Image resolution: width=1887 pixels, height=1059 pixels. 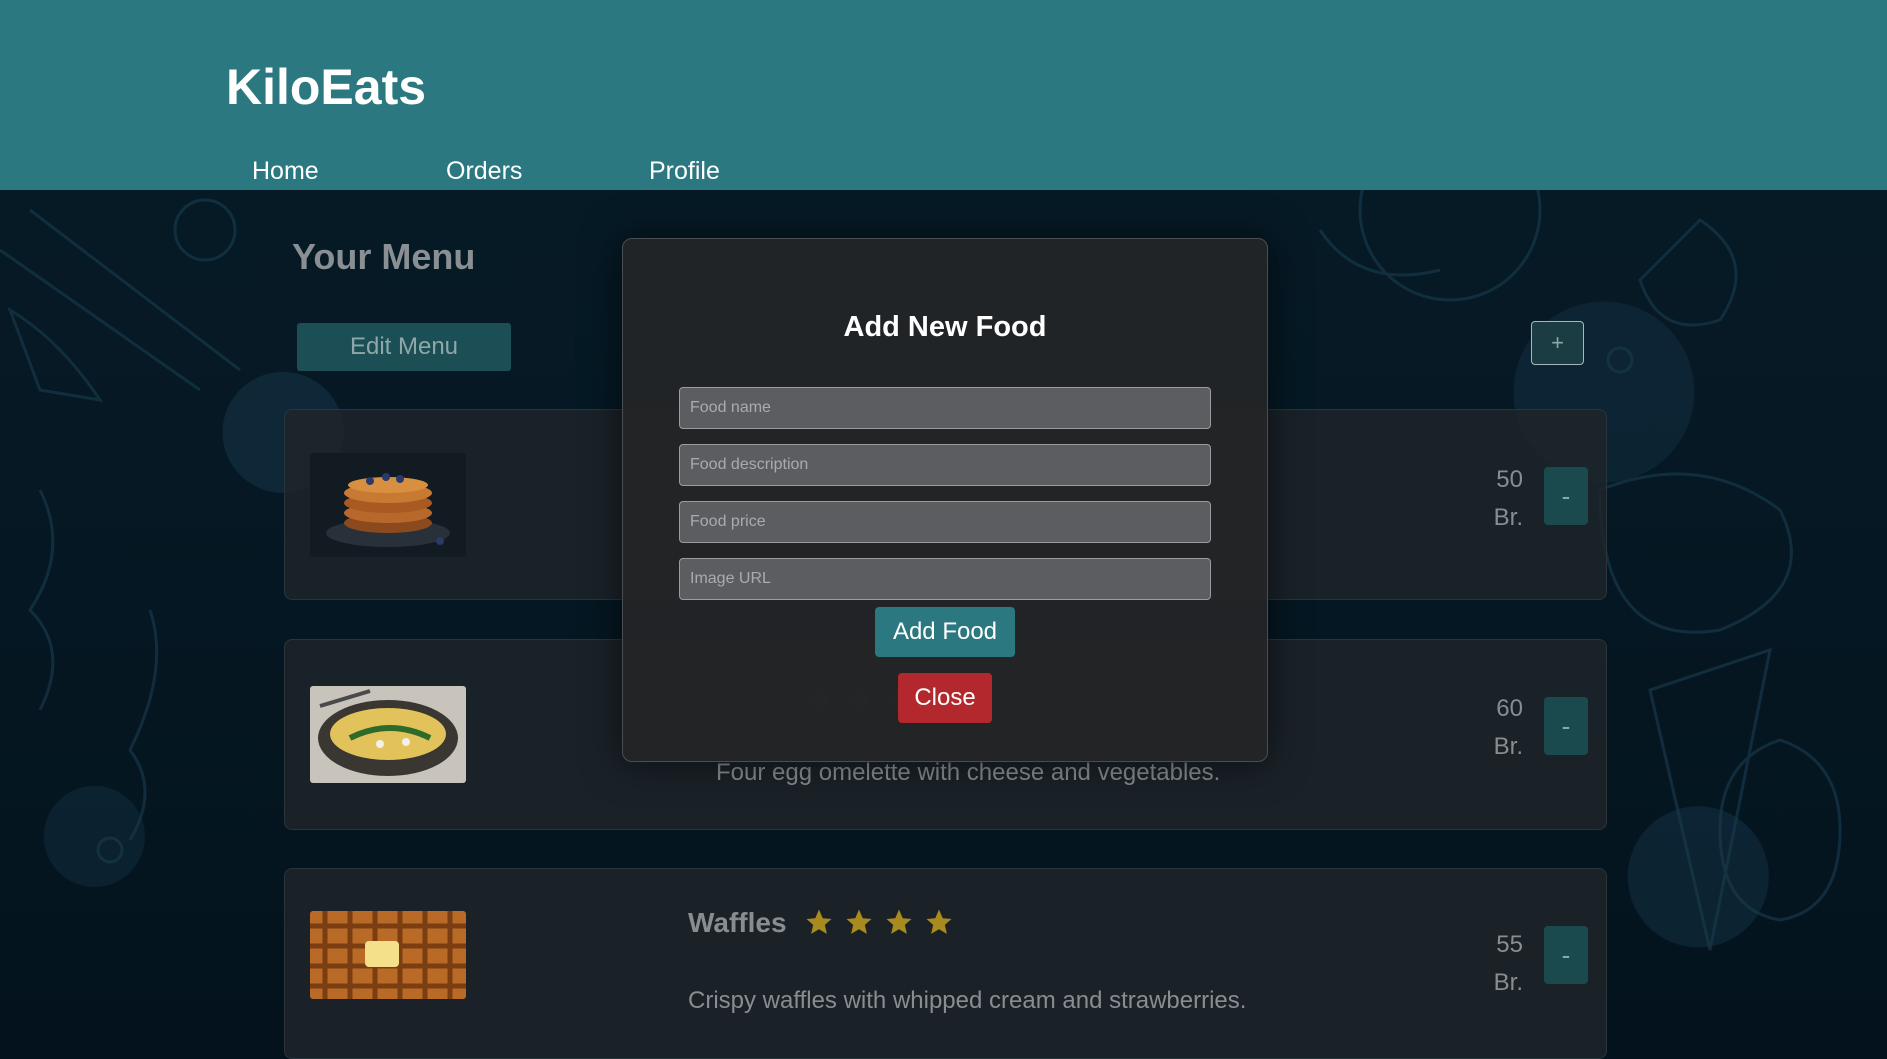 I want to click on menu-title: Your Menu, so click(x=384, y=256).